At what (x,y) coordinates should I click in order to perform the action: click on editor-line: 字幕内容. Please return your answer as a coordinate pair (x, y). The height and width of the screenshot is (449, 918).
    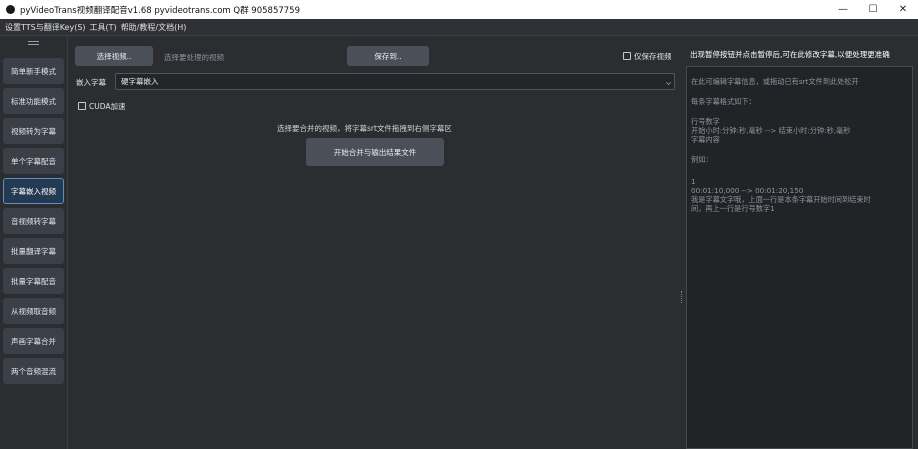
    Looking at the image, I should click on (705, 139).